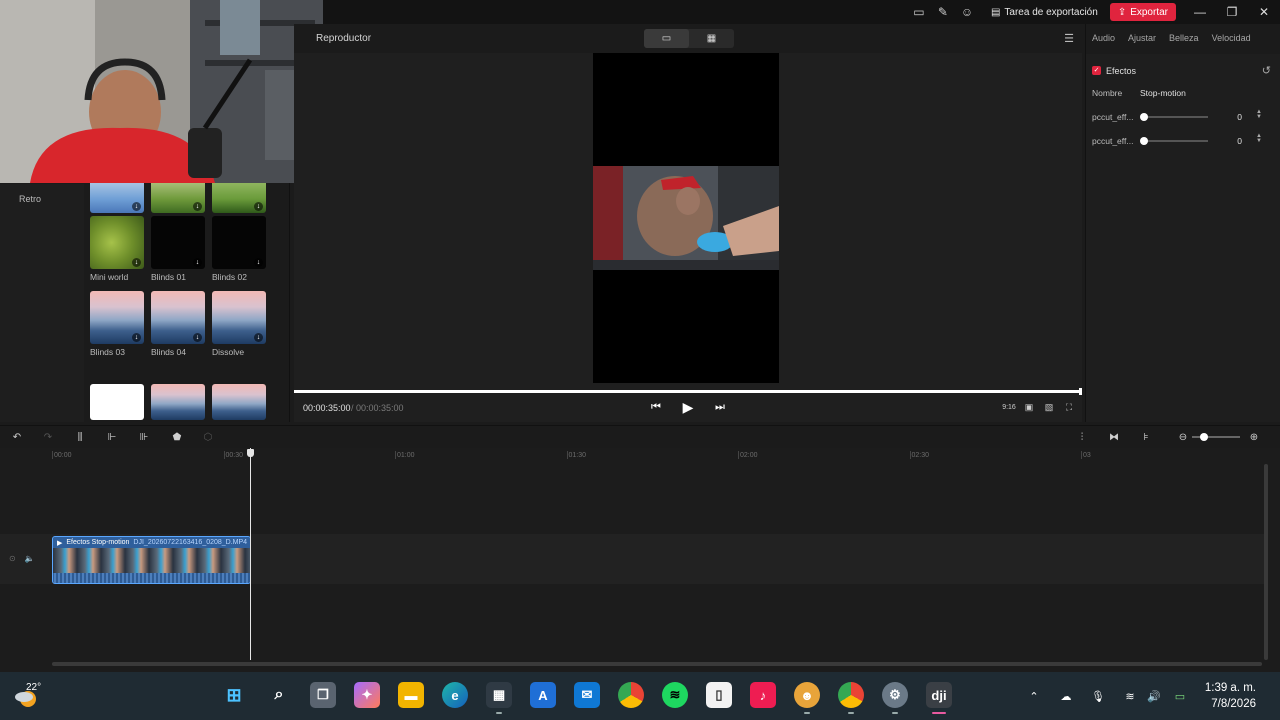 The height and width of the screenshot is (720, 1280). I want to click on restore-button: ❐, so click(1232, 12).